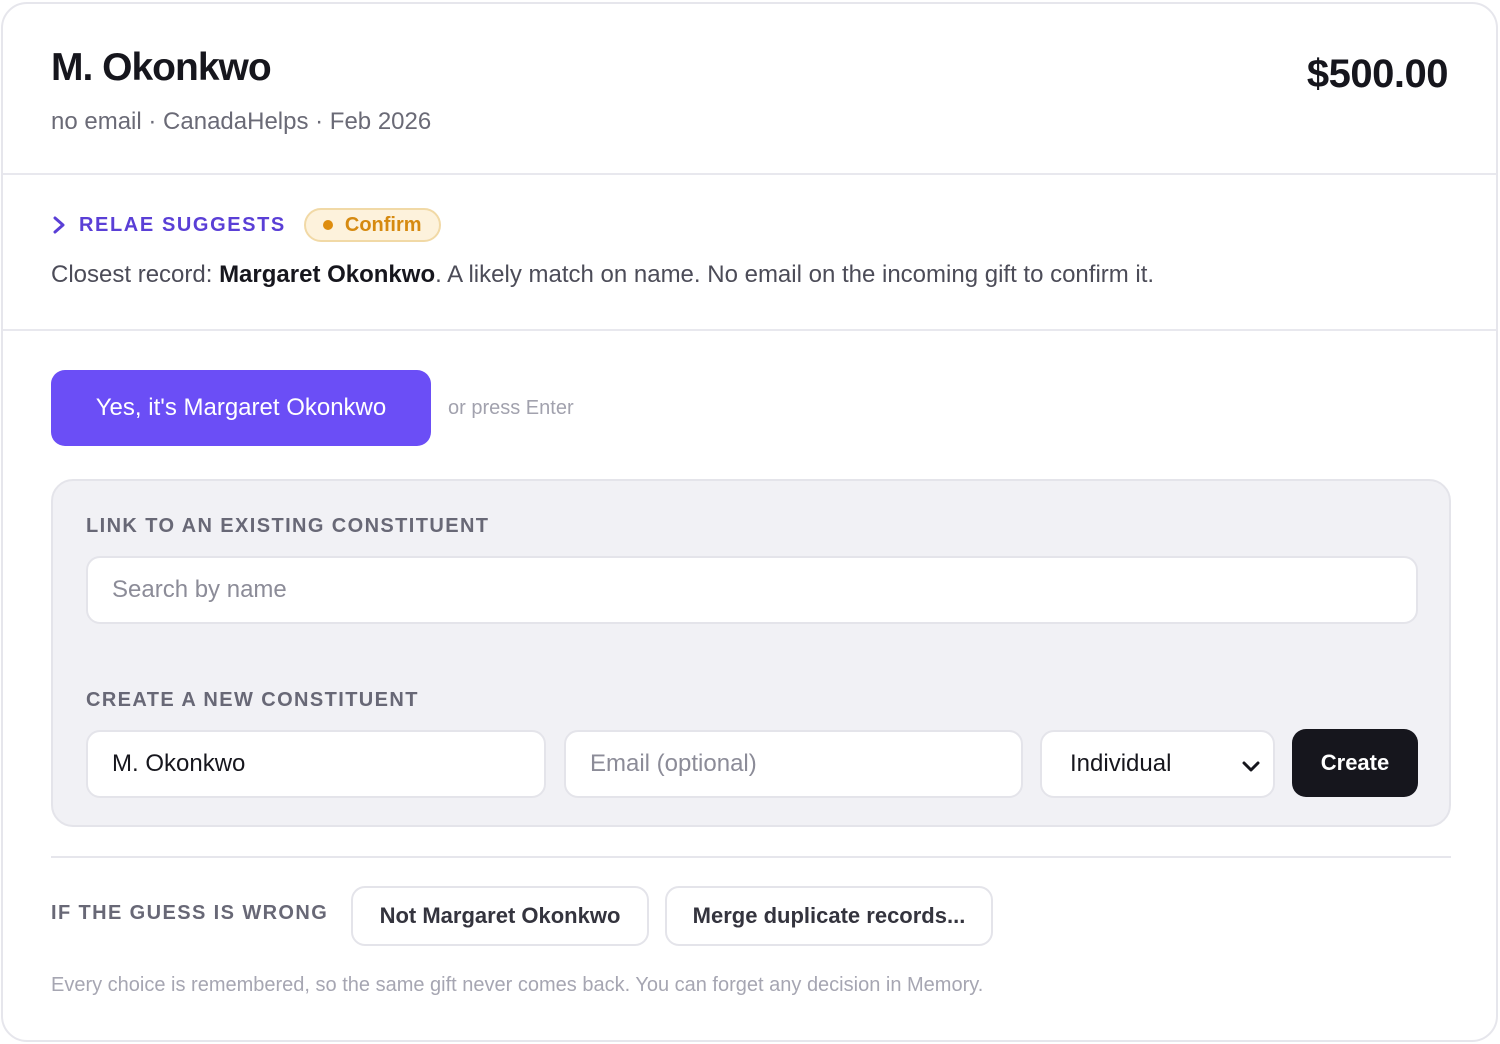 Image resolution: width=1500 pixels, height=1044 pixels. What do you see at coordinates (511, 408) in the screenshot?
I see `keyboard-hint: or press Enter` at bounding box center [511, 408].